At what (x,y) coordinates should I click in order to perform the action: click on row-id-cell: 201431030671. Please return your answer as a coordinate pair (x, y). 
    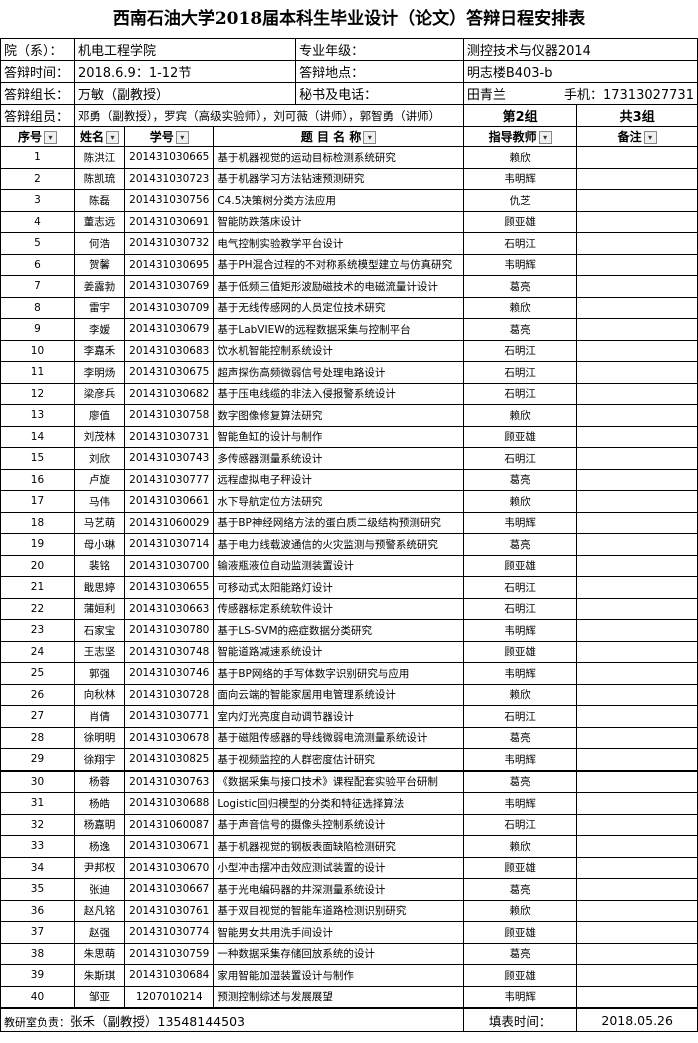
    Looking at the image, I should click on (169, 846).